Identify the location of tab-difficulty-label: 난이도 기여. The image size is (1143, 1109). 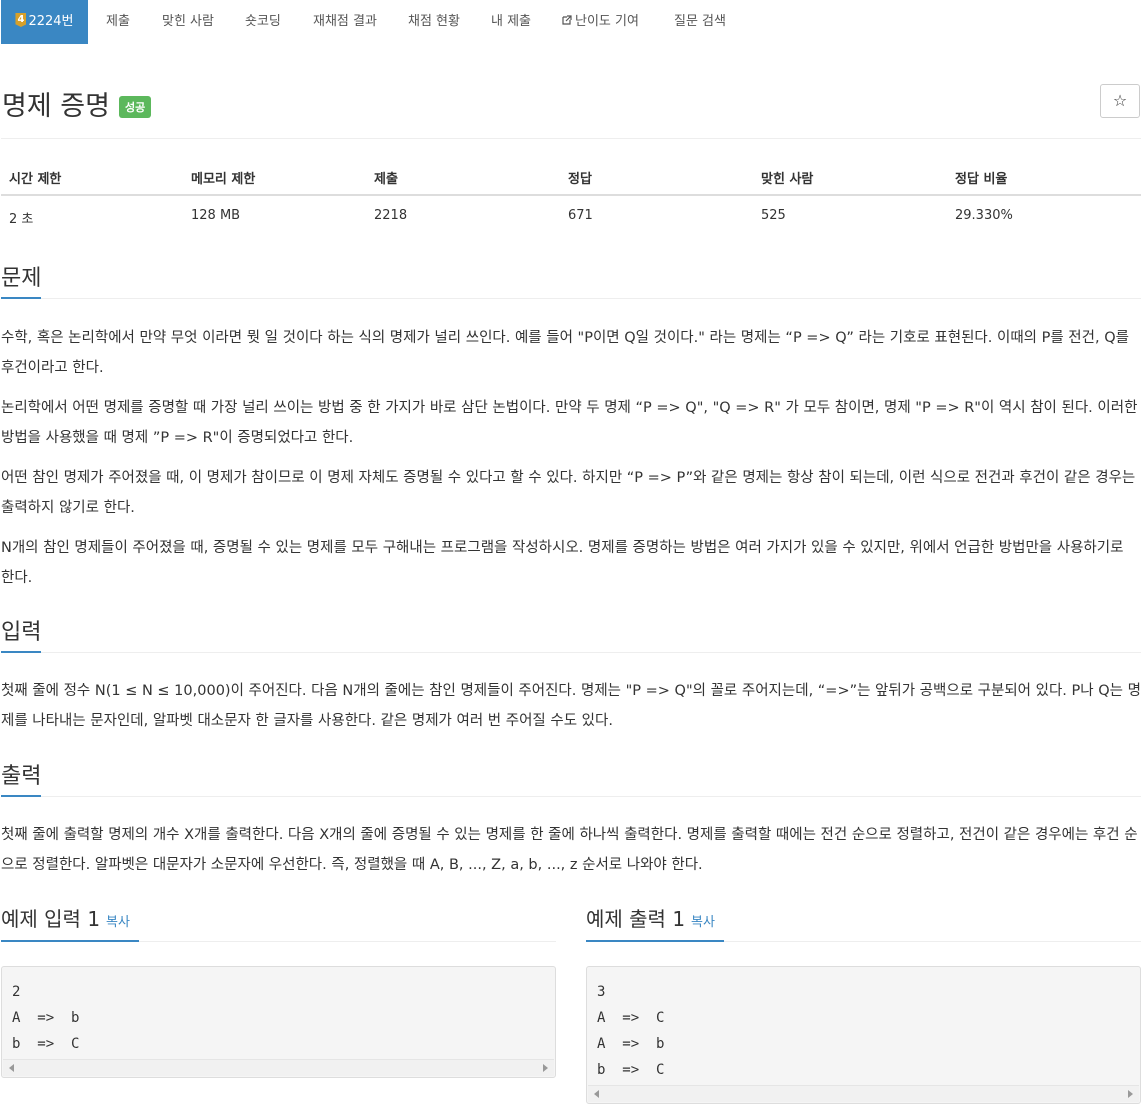
(607, 21).